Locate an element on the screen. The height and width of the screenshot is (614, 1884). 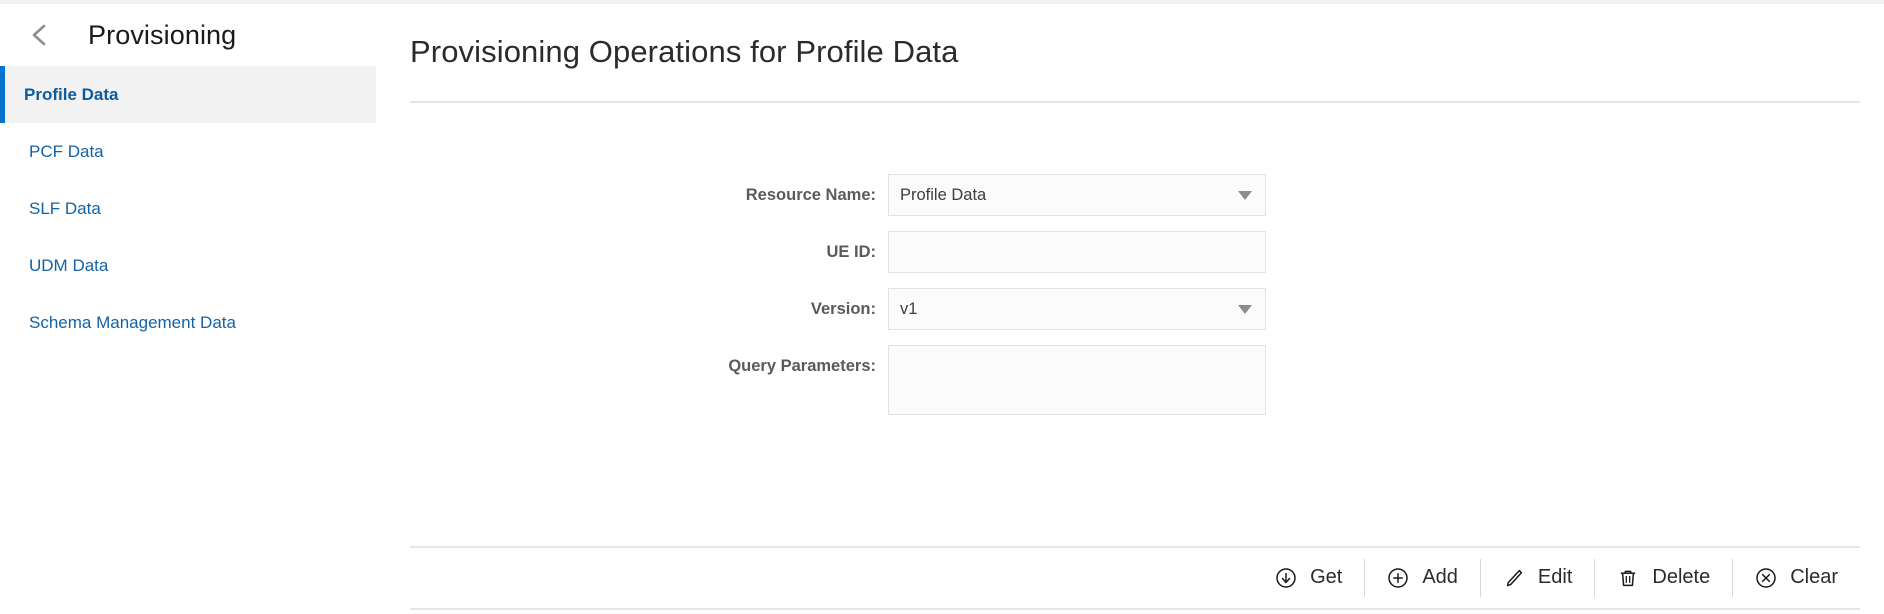
panel-title: Provisioning is located at coordinates (162, 34).